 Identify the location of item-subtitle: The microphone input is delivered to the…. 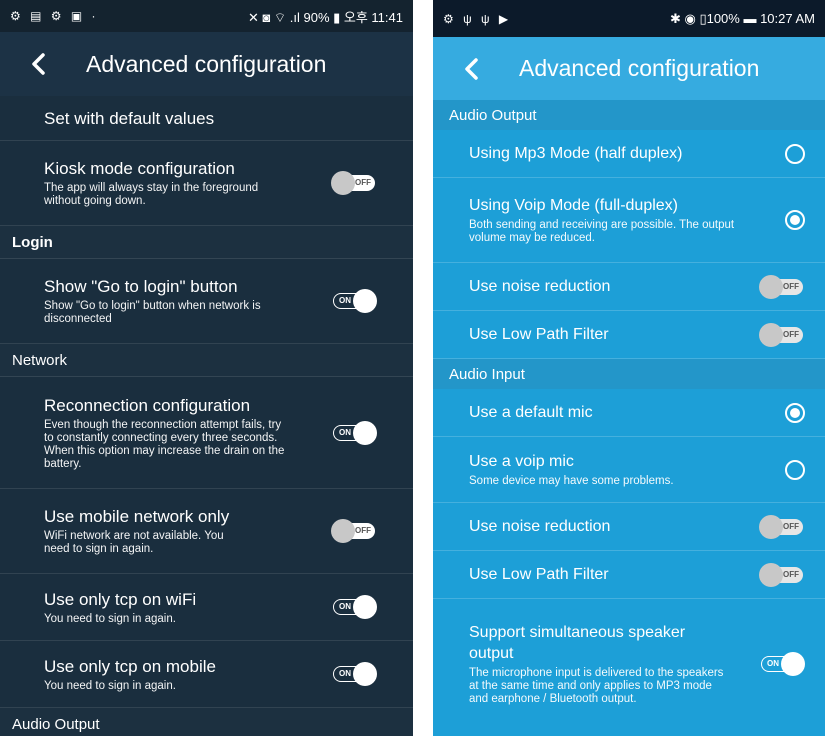
(596, 686).